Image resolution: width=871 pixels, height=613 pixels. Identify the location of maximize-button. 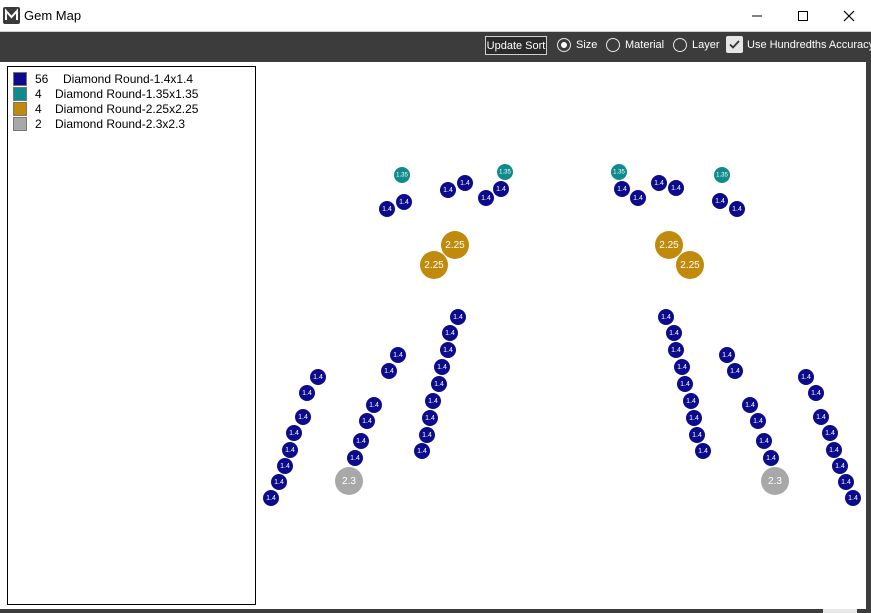
(803, 16).